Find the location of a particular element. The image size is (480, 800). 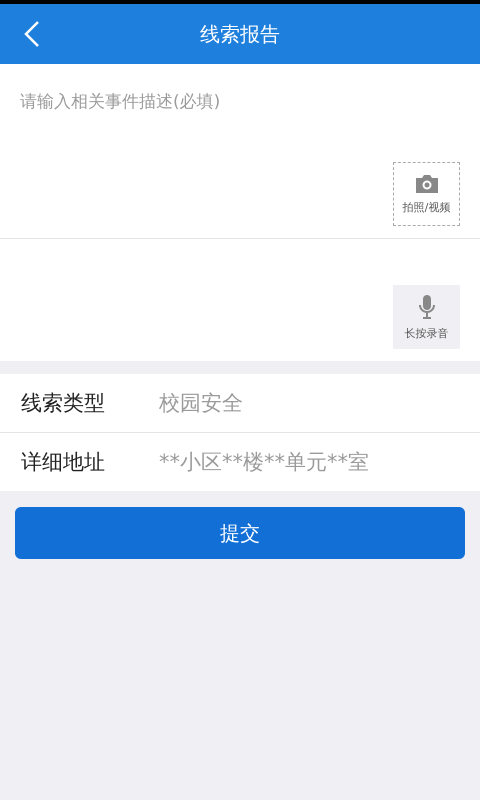

field-label: 线索类型 is located at coordinates (79, 403).